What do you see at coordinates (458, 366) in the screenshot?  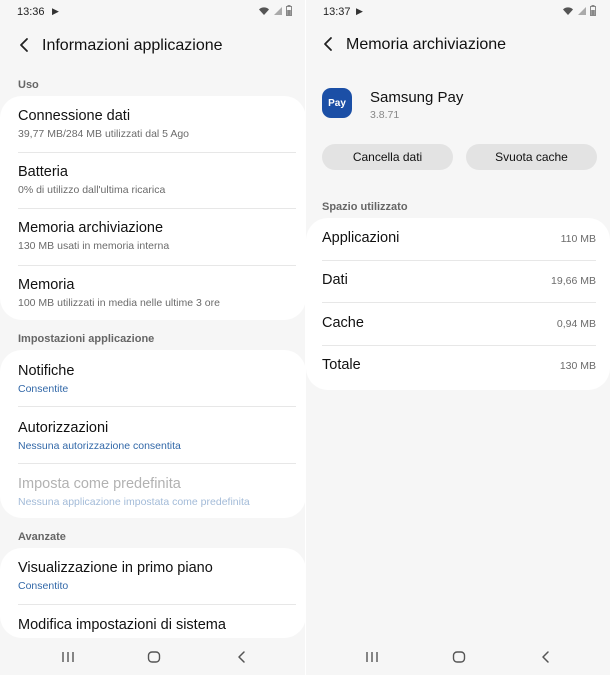 I see `storage-row-total: Totale 130 MB` at bounding box center [458, 366].